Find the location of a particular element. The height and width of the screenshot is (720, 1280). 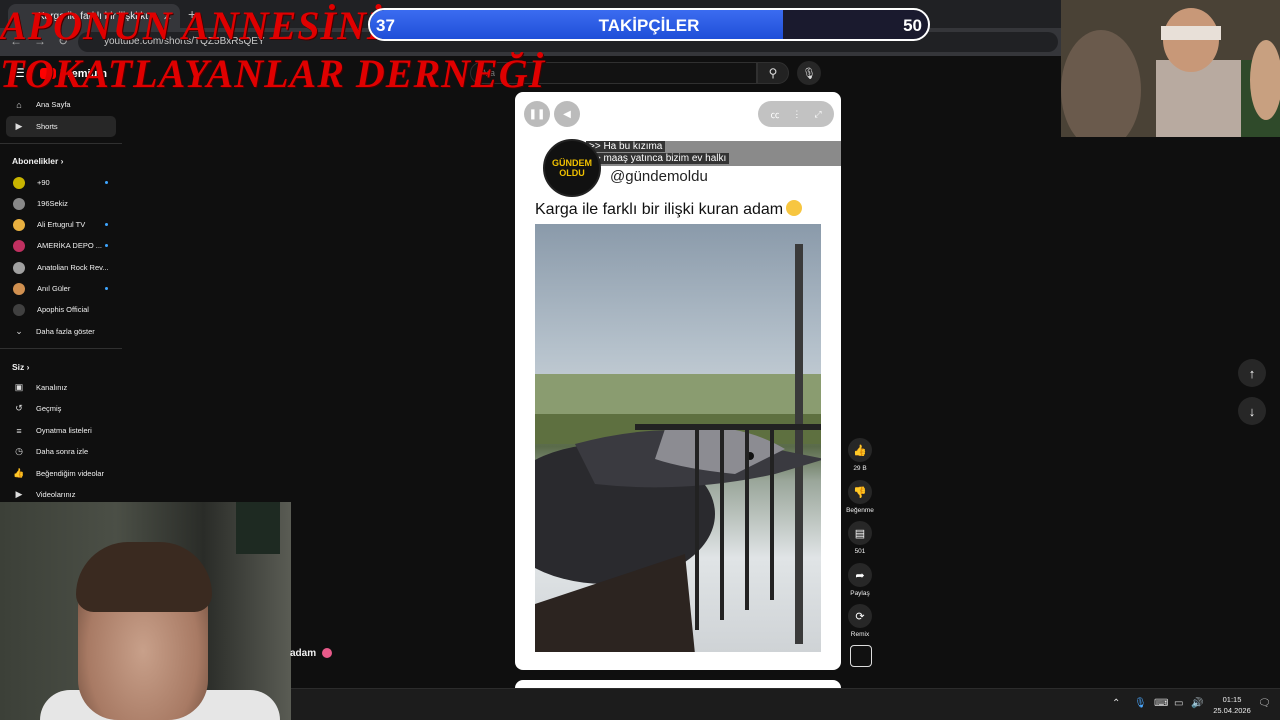

home-icon: ⌂ is located at coordinates (19, 104).